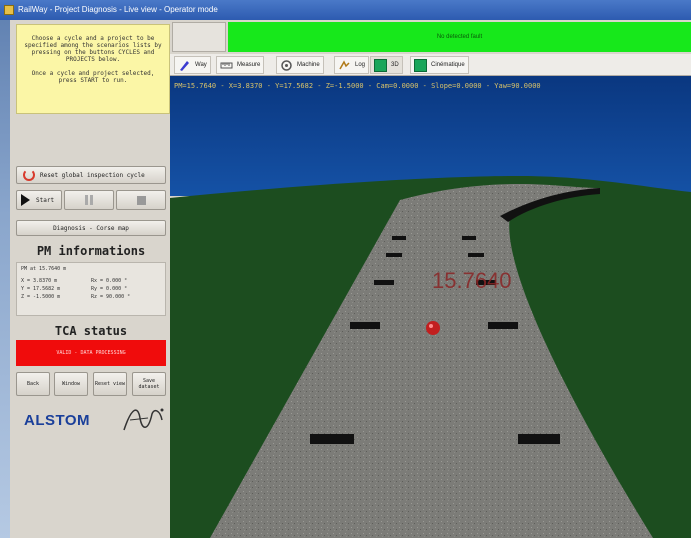 The image size is (691, 538). What do you see at coordinates (41, 289) in the screenshot?
I see `pm-value: Y = 17.5682 m` at bounding box center [41, 289].